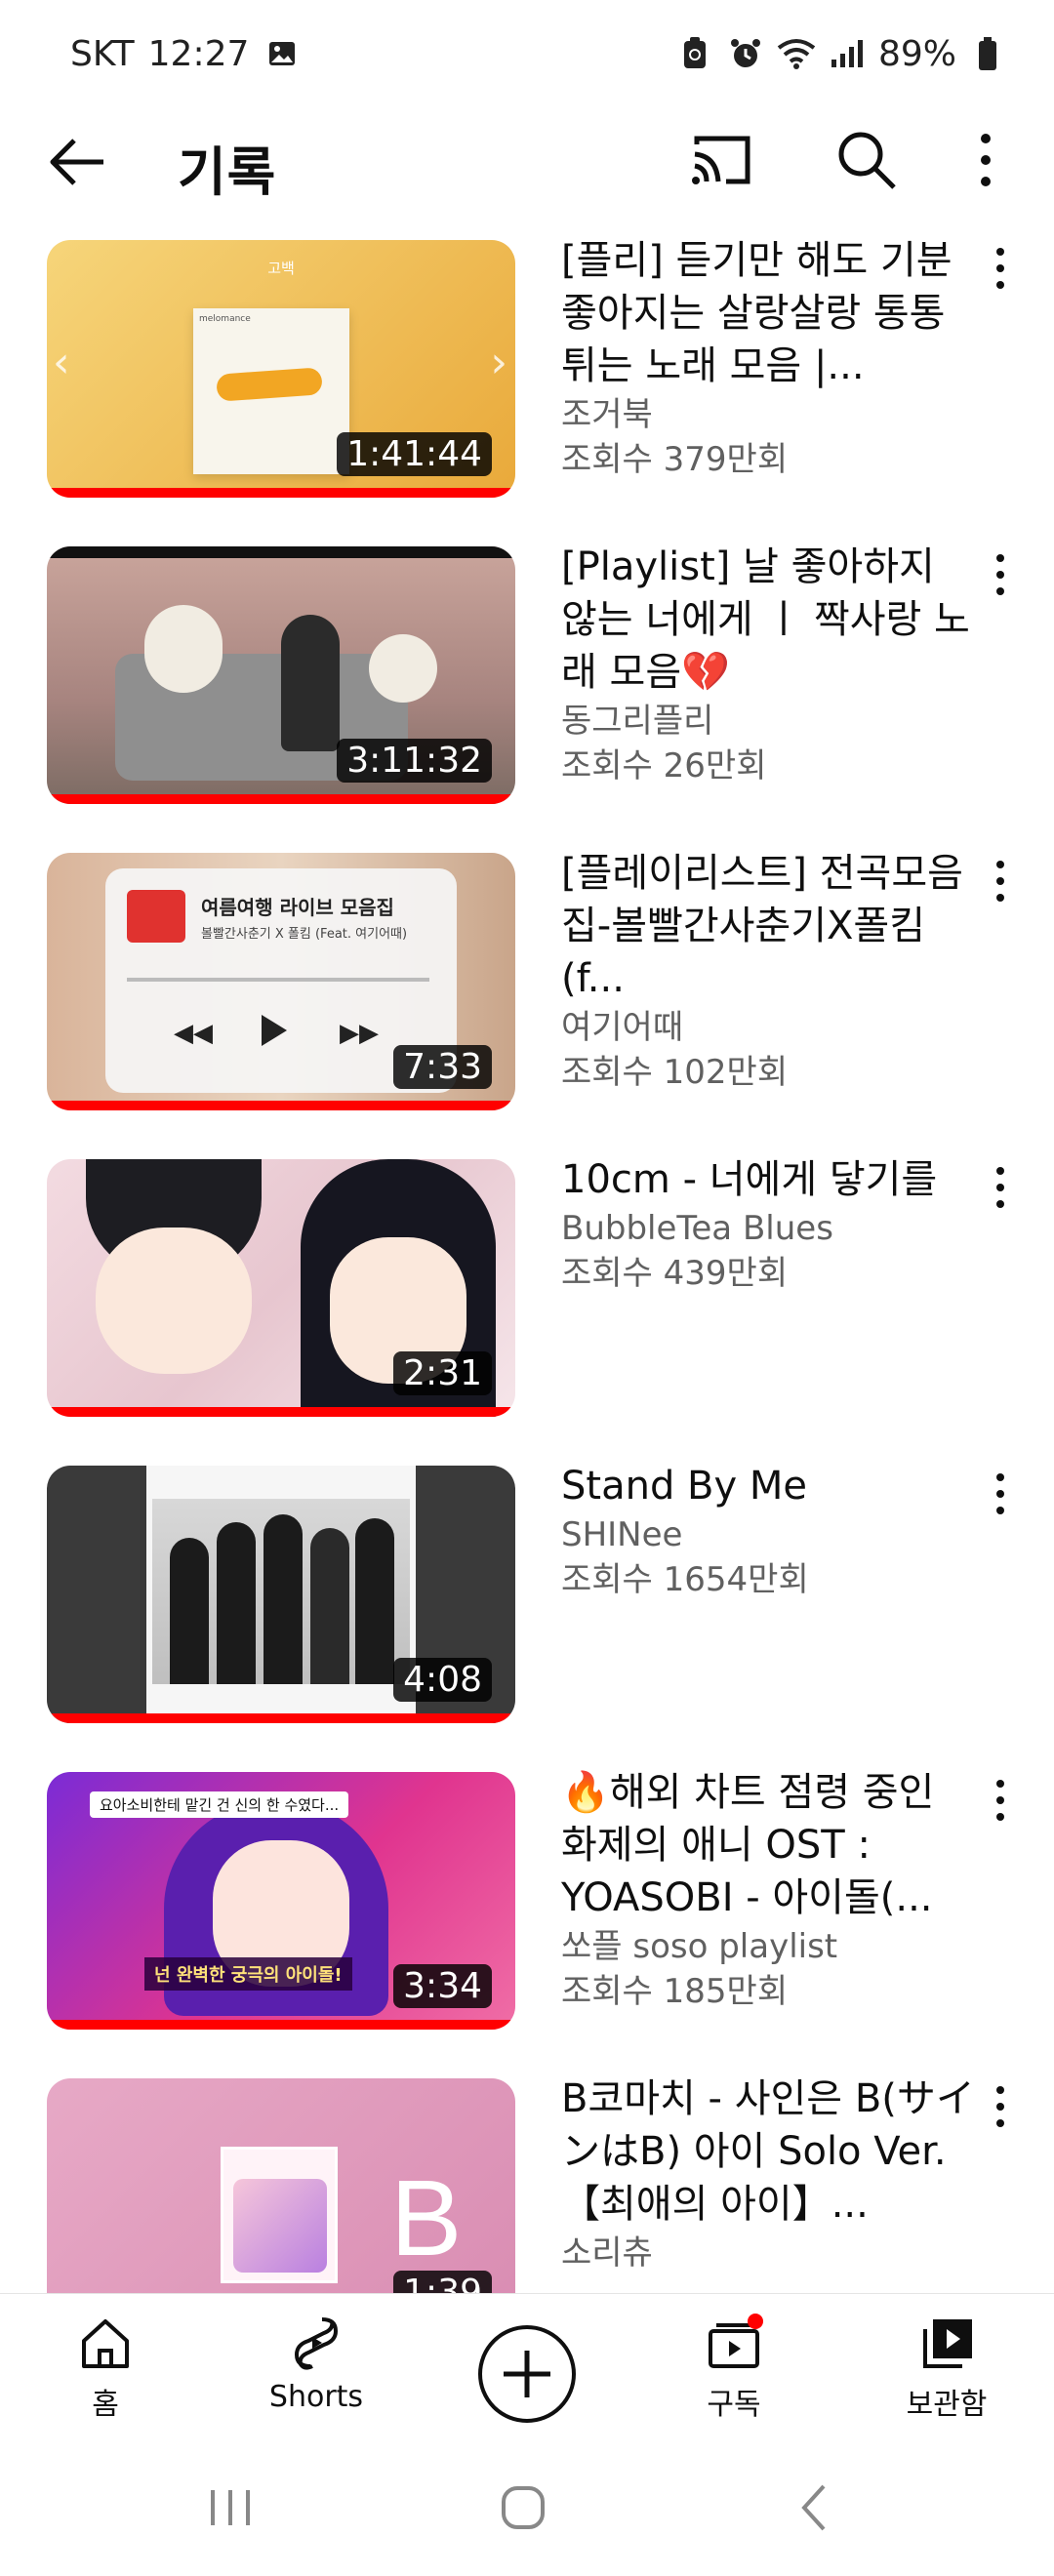 This screenshot has height=2576, width=1054. What do you see at coordinates (736, 2341) in the screenshot?
I see `subscriptions-icon` at bounding box center [736, 2341].